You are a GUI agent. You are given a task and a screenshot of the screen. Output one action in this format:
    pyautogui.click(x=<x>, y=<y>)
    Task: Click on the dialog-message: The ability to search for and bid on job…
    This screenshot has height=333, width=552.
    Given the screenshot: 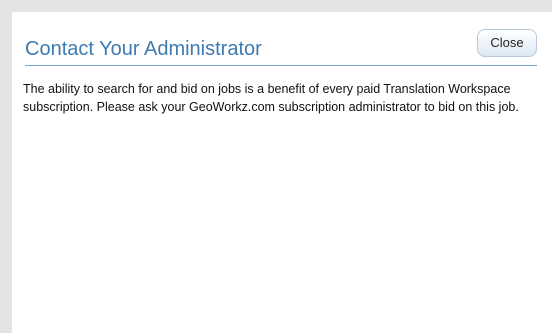 What is the action you would take?
    pyautogui.click(x=271, y=98)
    